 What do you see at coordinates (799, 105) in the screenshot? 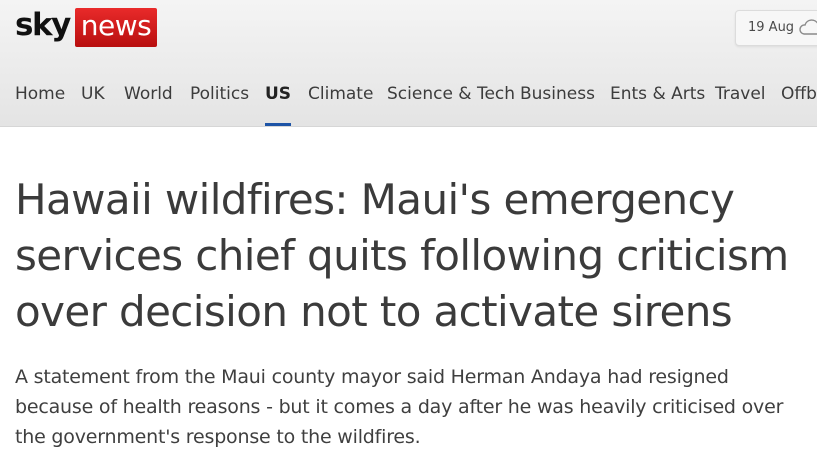
I see `nav-item-offbeat: Offbeat` at bounding box center [799, 105].